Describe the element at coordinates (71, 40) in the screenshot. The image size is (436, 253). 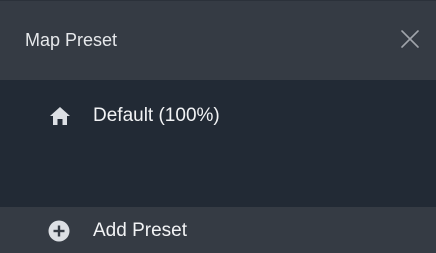
I see `panel-title: Map Preset` at that location.